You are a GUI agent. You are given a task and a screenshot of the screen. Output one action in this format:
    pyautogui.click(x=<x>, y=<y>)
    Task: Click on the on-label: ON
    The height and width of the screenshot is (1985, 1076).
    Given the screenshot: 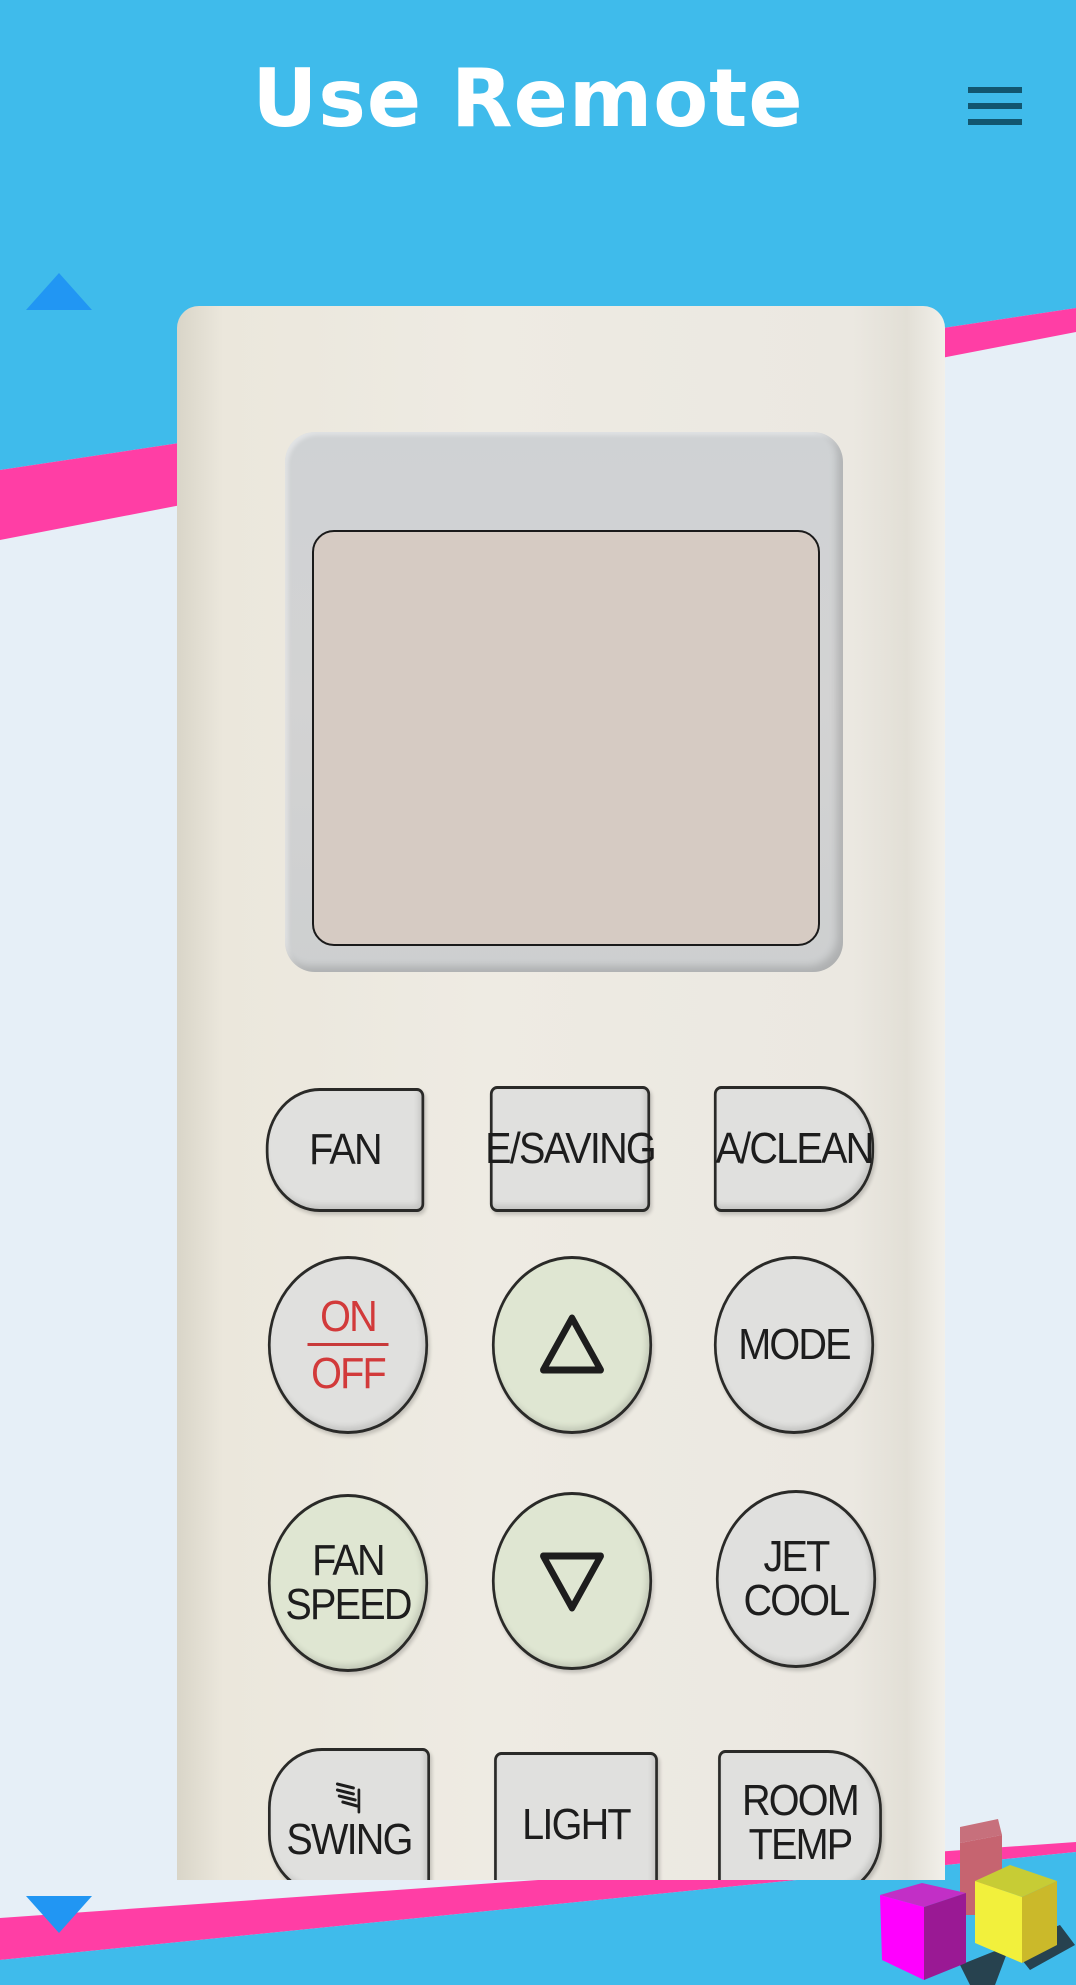 What is the action you would take?
    pyautogui.click(x=349, y=1316)
    